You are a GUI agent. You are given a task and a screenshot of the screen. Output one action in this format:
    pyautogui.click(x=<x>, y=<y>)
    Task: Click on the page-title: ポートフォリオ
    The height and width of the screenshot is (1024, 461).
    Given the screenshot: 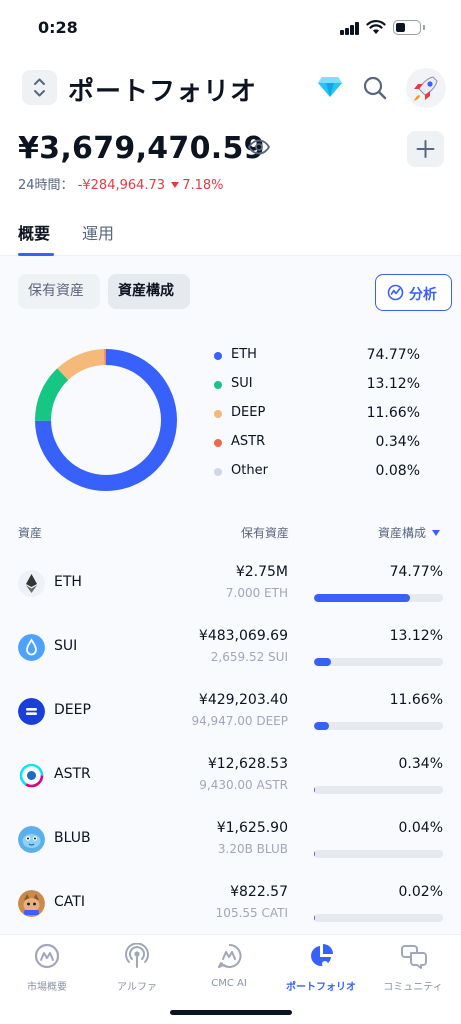 What is the action you would take?
    pyautogui.click(x=163, y=92)
    